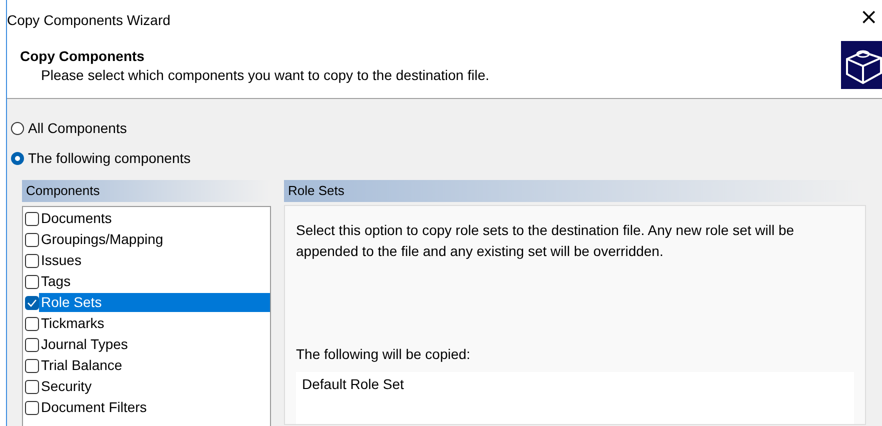 This screenshot has width=882, height=426. What do you see at coordinates (353, 384) in the screenshot?
I see `copied-item: Default Role Set` at bounding box center [353, 384].